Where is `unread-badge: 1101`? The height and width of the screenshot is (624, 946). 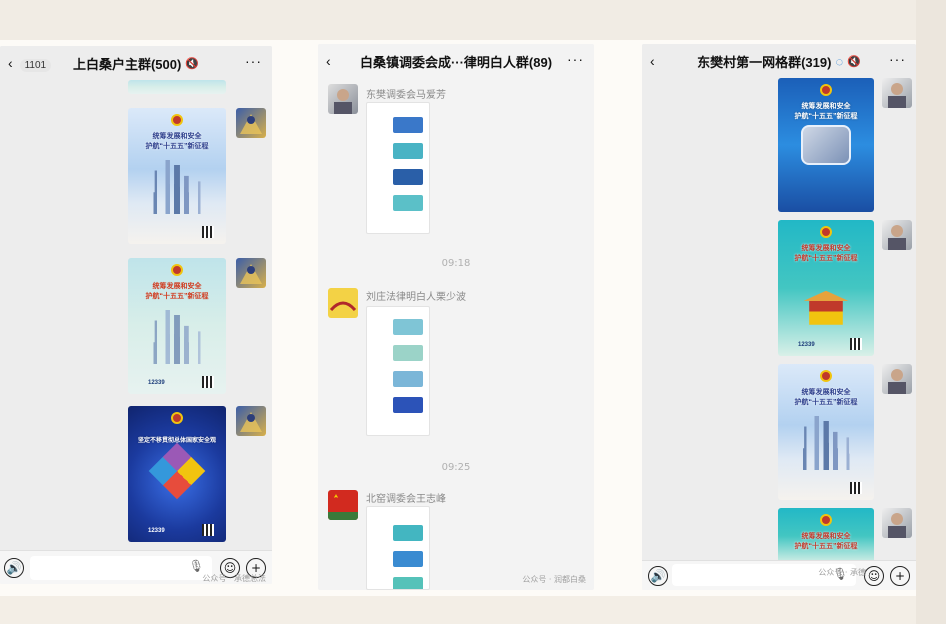 unread-badge: 1101 is located at coordinates (35, 65).